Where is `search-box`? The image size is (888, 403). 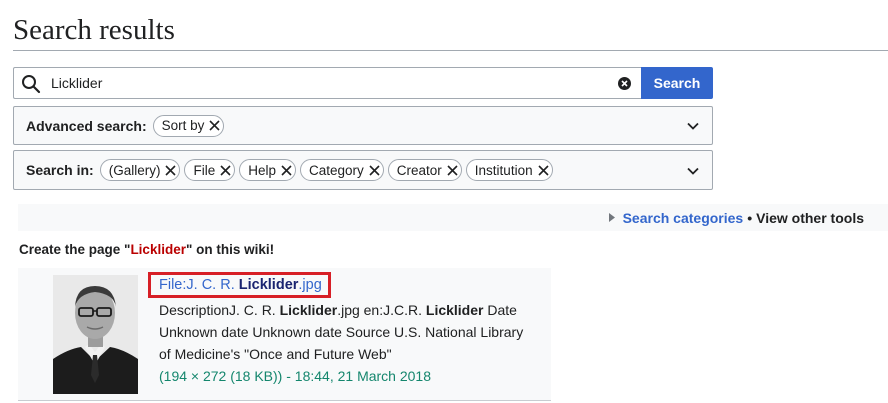
search-box is located at coordinates (327, 83).